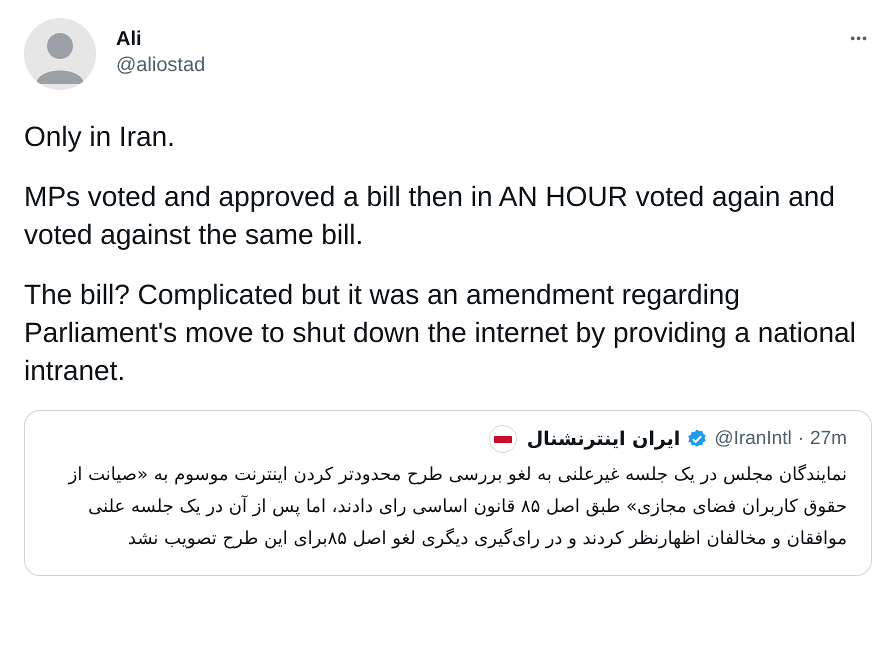 The height and width of the screenshot is (666, 888). Describe the element at coordinates (859, 38) in the screenshot. I see `more-options-button: •••` at that location.